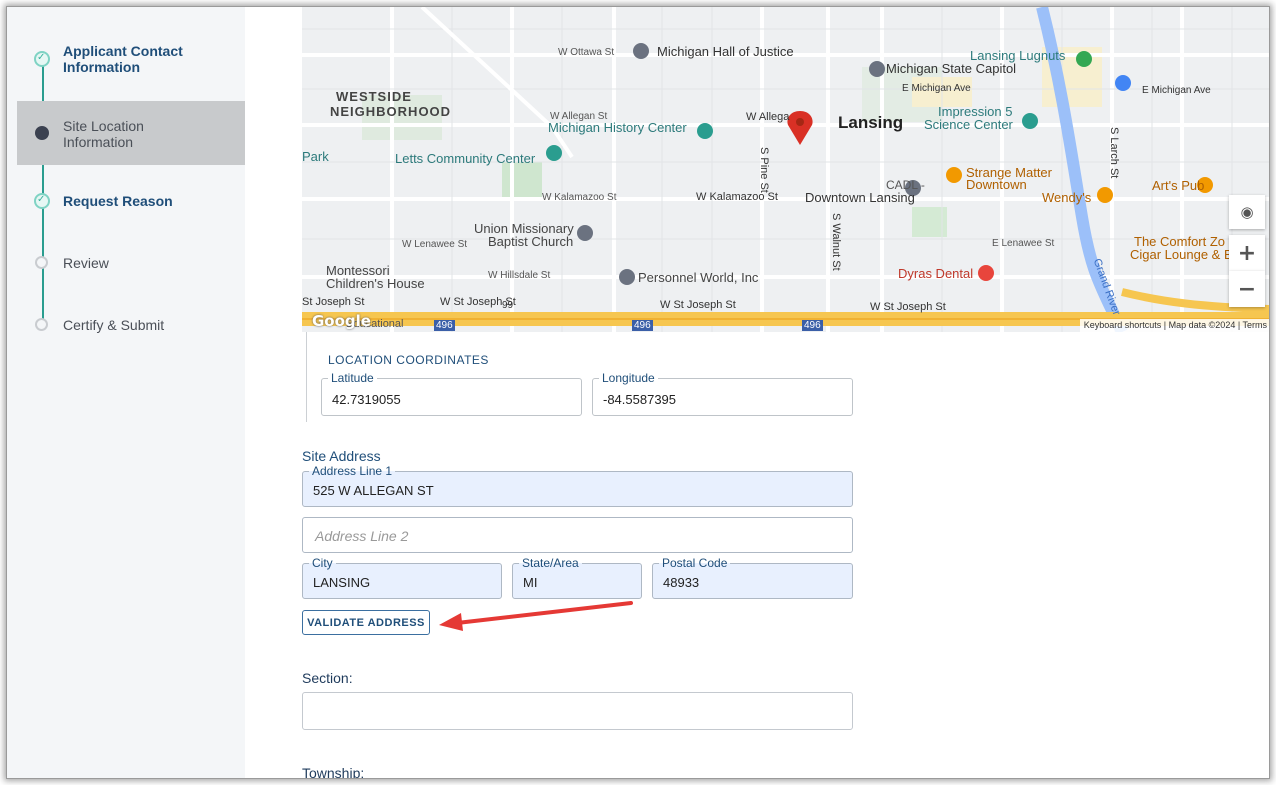 The height and width of the screenshot is (785, 1276). Describe the element at coordinates (725, 51) in the screenshot. I see `map-label: Michigan Hall of Justice` at that location.